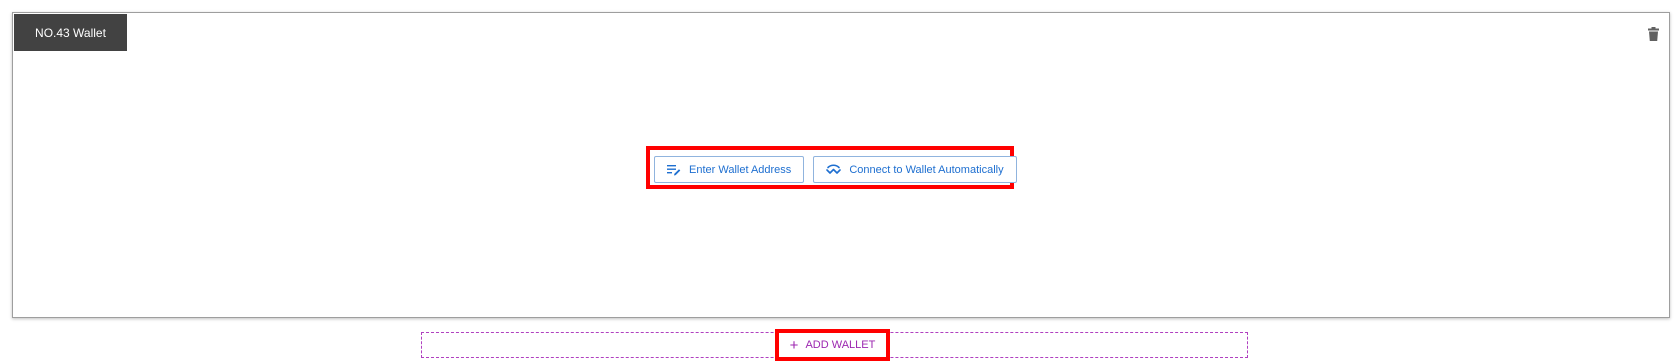 The height and width of the screenshot is (364, 1677). Describe the element at coordinates (674, 170) in the screenshot. I see `edit-list-icon` at that location.